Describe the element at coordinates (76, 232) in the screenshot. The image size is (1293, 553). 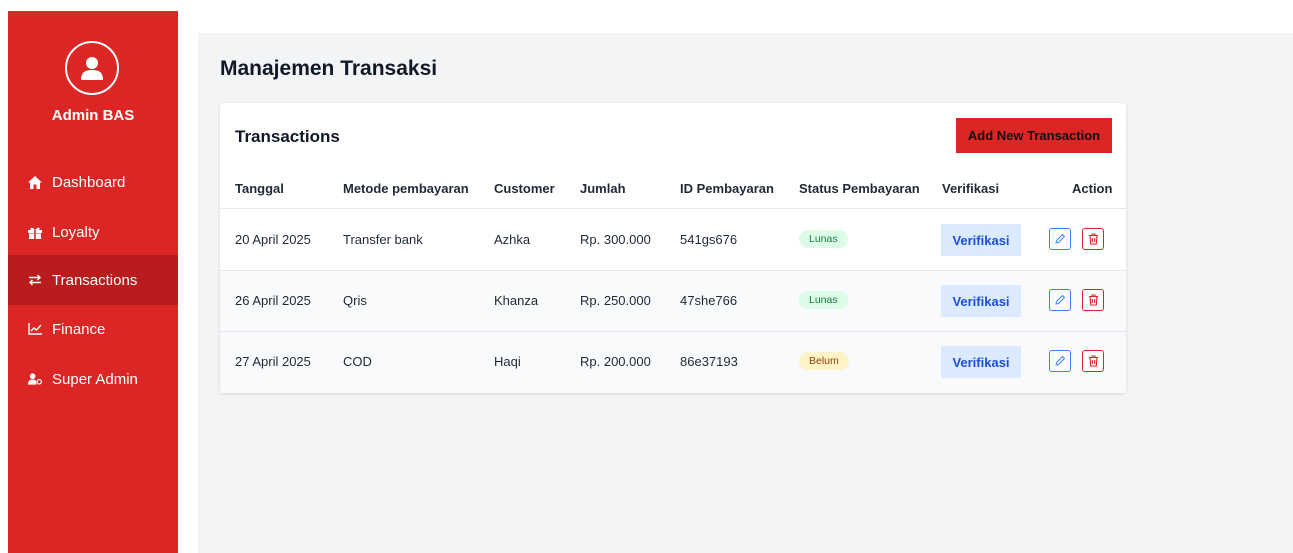
I see `sidebar-item-label: Loyalty` at that location.